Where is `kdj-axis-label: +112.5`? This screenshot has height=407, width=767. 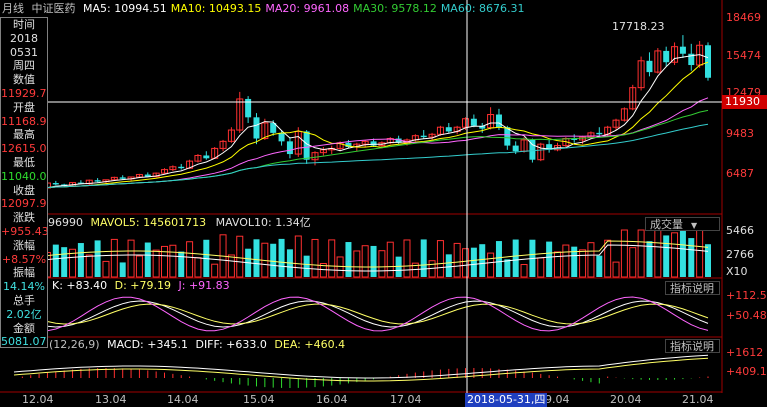
kdj-axis-label: +112.5 is located at coordinates (746, 295).